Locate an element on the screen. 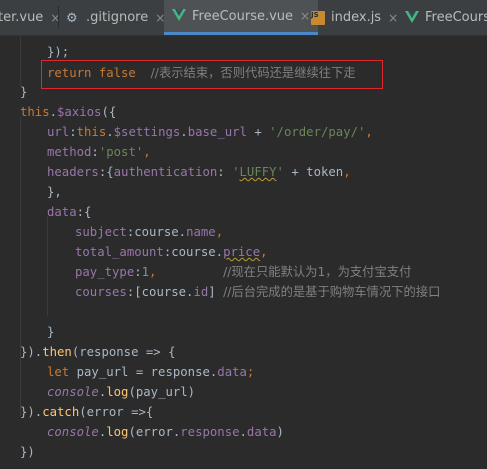 The image size is (487, 469). code-line: let pay_url = response.data; is located at coordinates (151, 372).